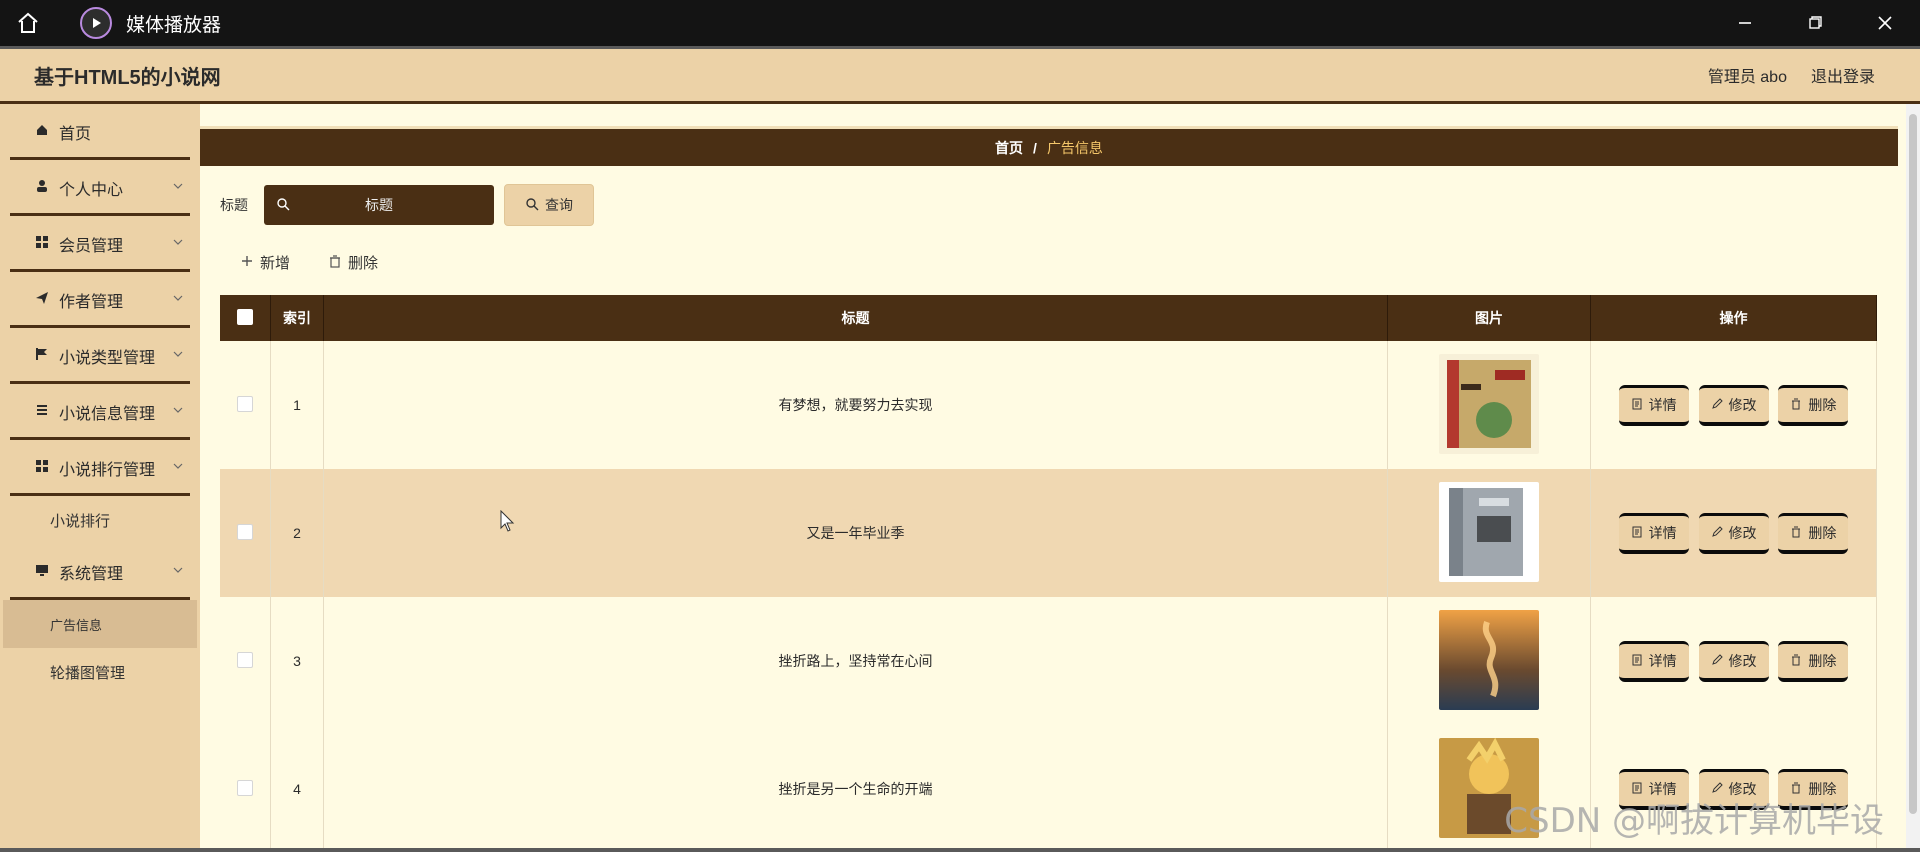 The width and height of the screenshot is (1920, 852). What do you see at coordinates (297, 661) in the screenshot?
I see `row-index: 3` at bounding box center [297, 661].